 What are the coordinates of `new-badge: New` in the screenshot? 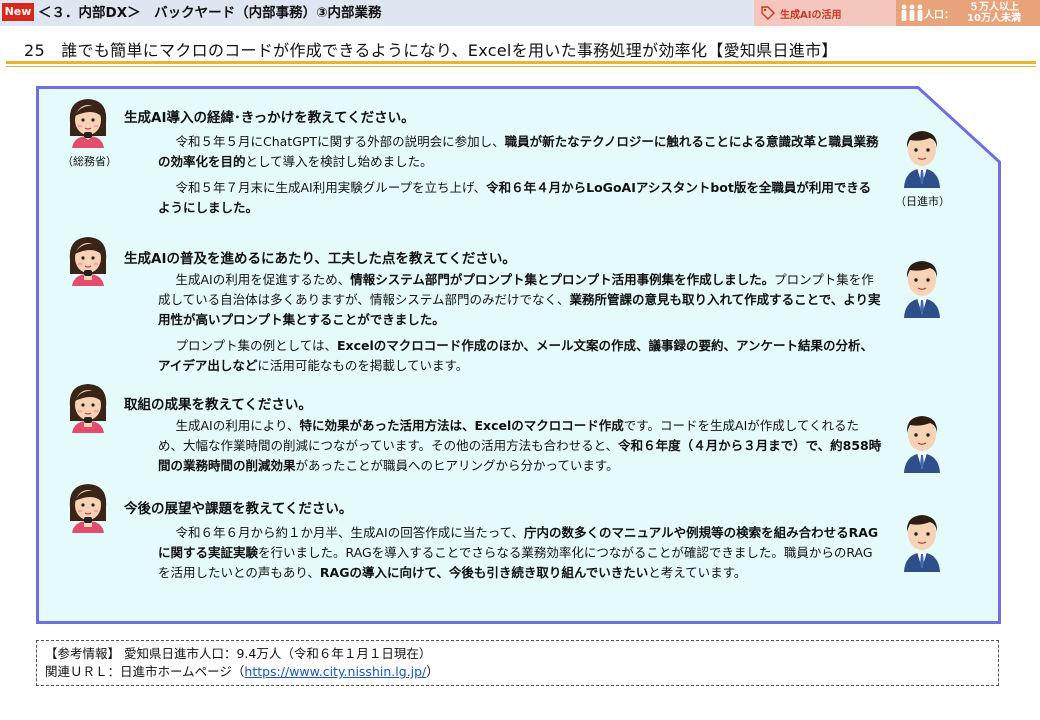 It's located at (18, 12).